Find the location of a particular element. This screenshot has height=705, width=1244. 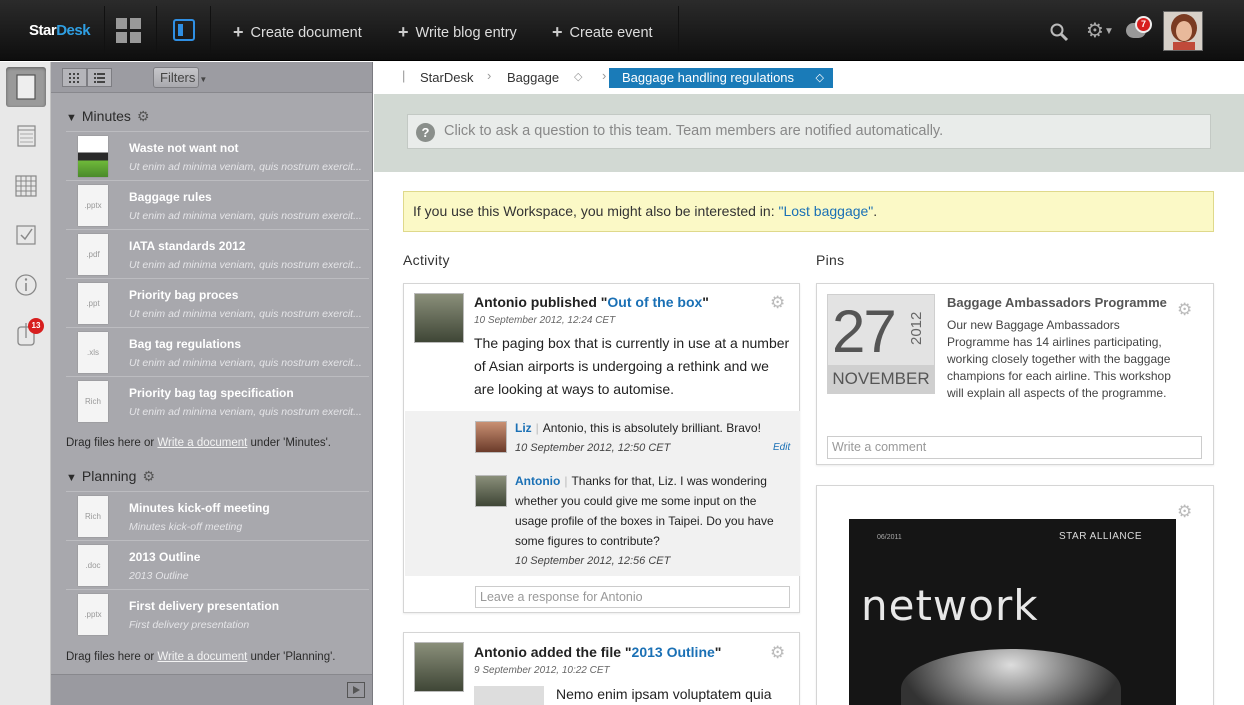

comment-input: Write a comment is located at coordinates (1014, 447).